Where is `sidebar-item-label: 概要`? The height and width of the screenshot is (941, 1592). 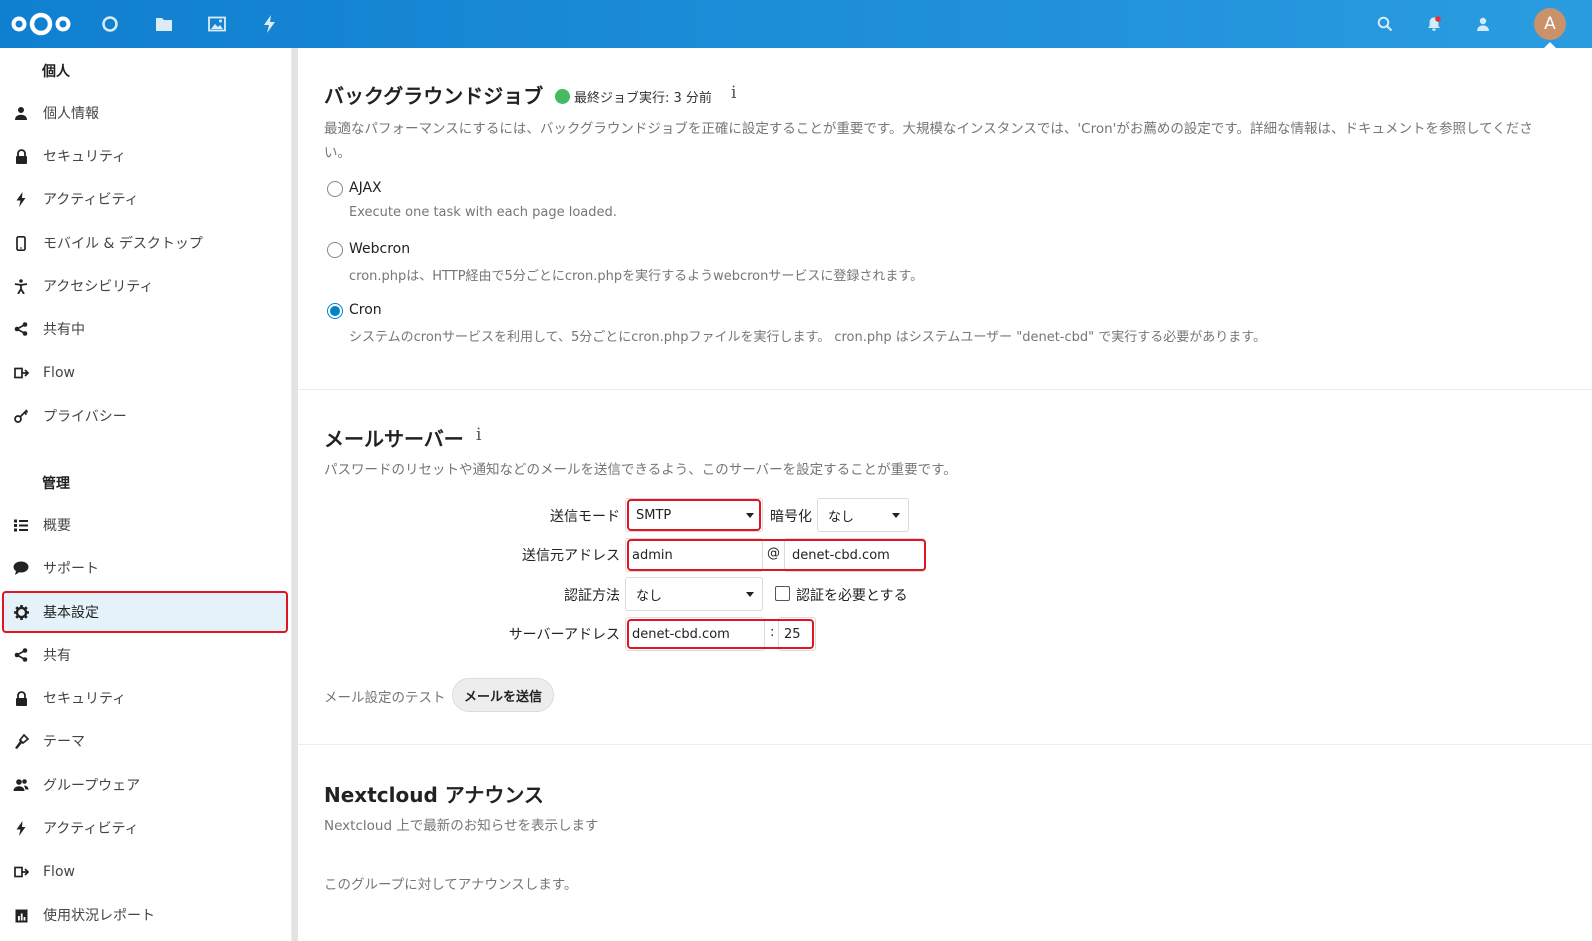 sidebar-item-label: 概要 is located at coordinates (57, 526).